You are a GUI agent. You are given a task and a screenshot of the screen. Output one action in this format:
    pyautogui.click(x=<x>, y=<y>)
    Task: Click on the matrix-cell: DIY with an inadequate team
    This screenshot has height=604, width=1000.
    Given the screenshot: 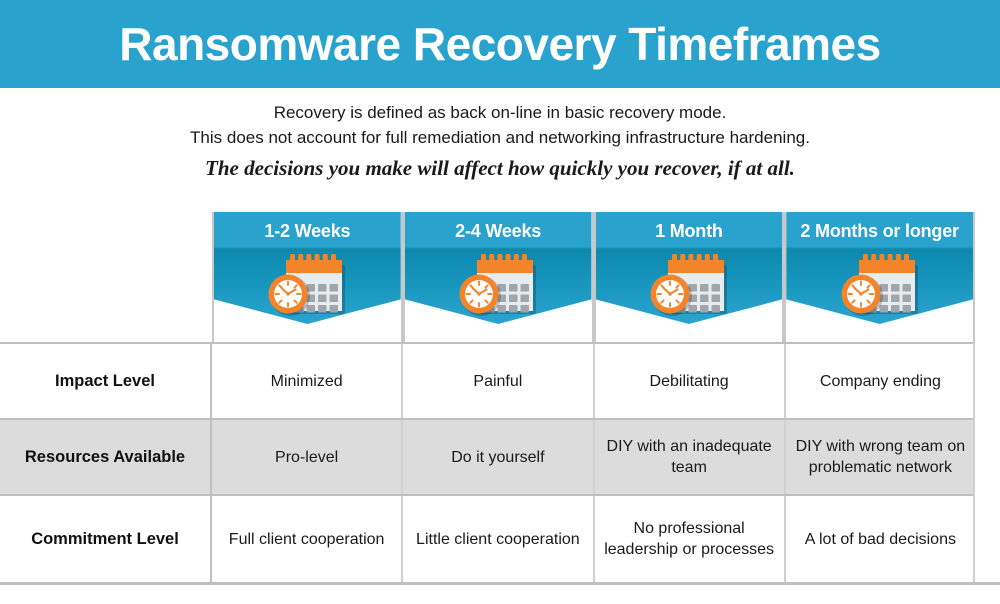 What is the action you would take?
    pyautogui.click(x=690, y=457)
    